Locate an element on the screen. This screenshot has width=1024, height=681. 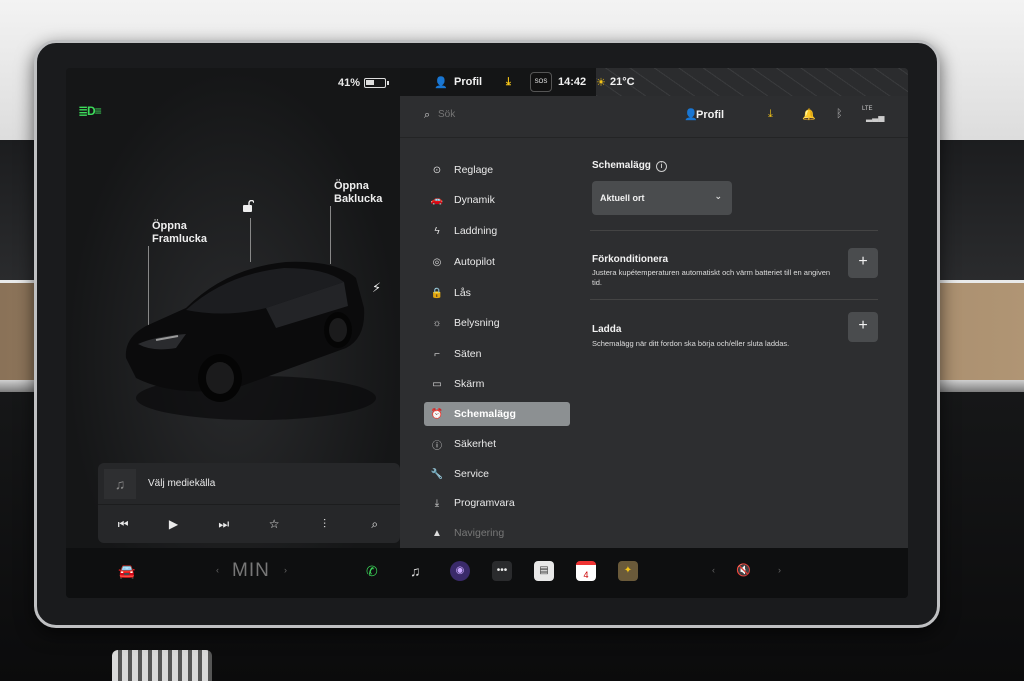
clock: 14:42 is located at coordinates (572, 82).